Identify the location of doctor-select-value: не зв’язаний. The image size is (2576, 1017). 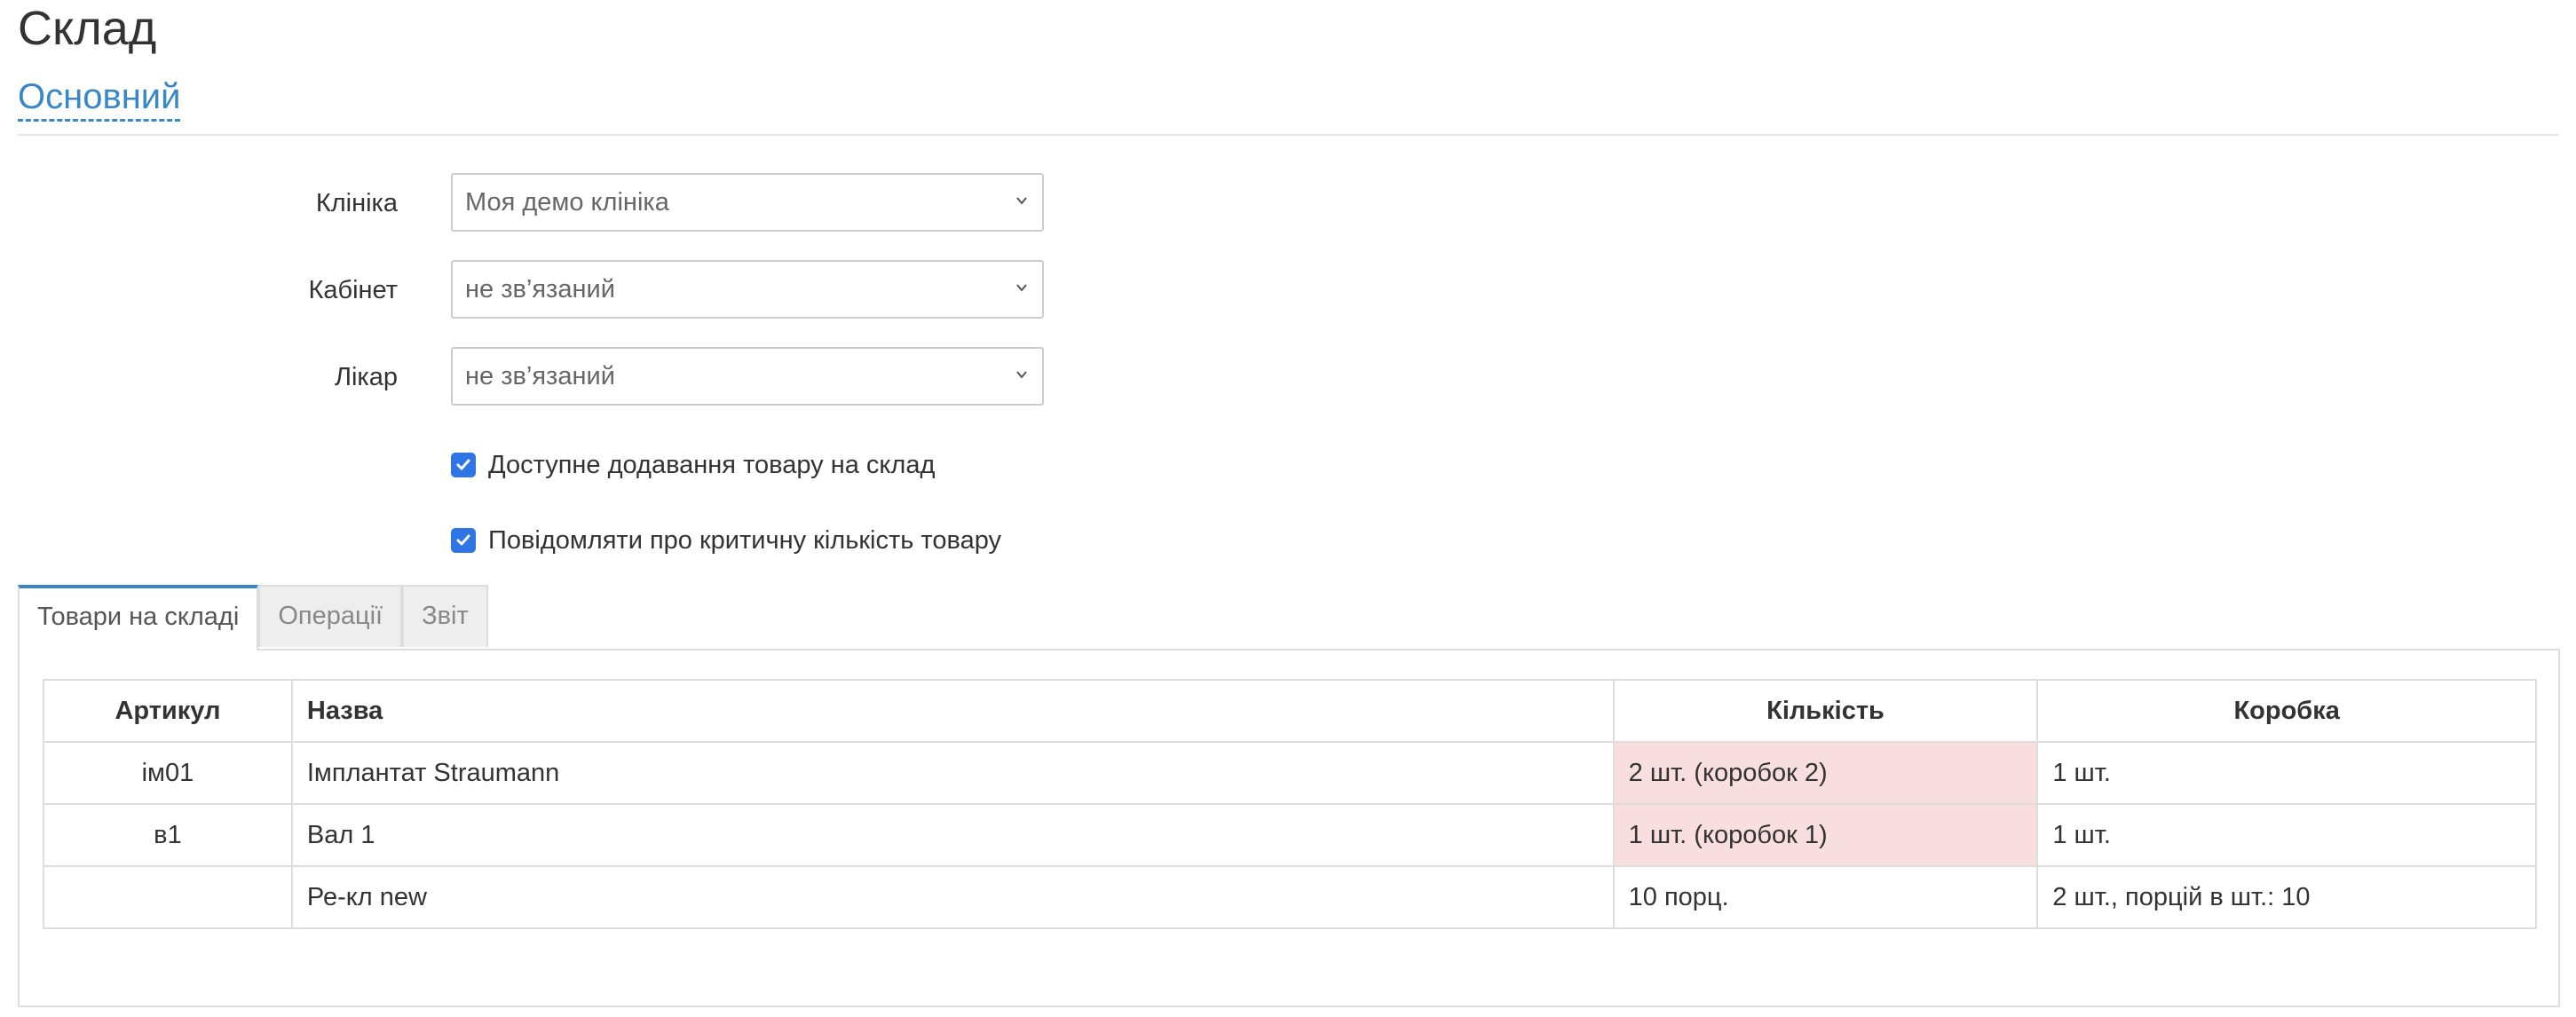
(540, 376).